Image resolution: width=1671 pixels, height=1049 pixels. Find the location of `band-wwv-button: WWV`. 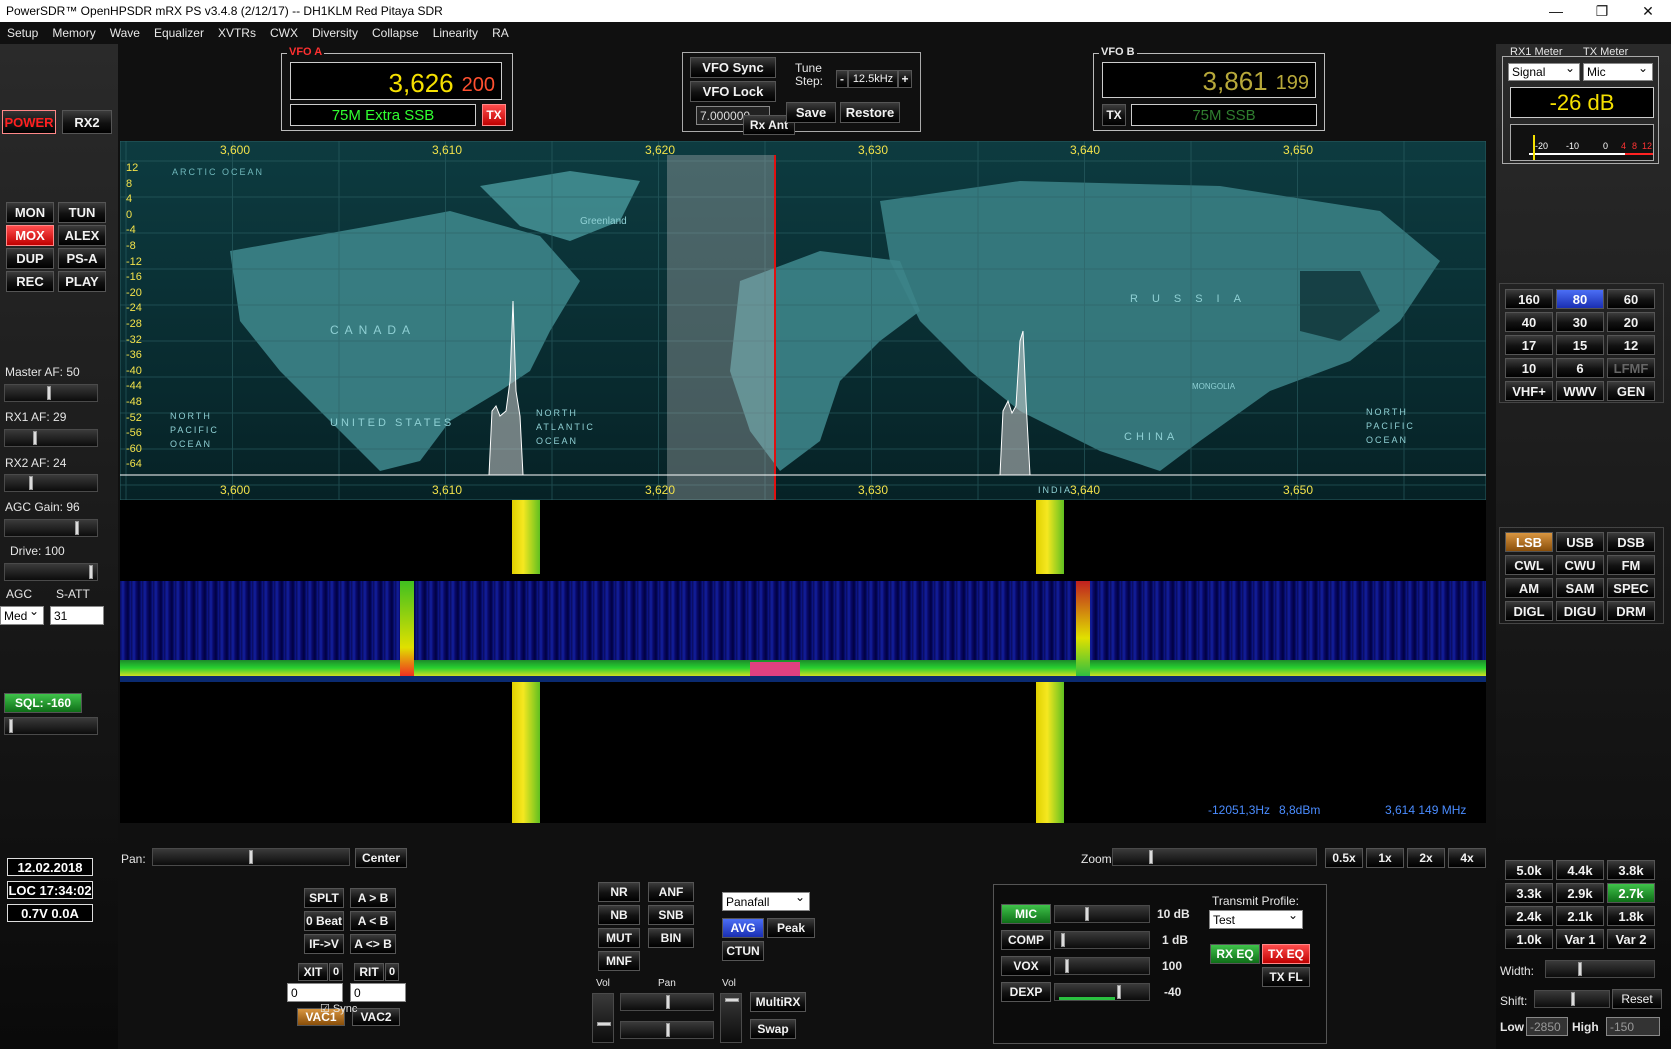

band-wwv-button: WWV is located at coordinates (1580, 391).